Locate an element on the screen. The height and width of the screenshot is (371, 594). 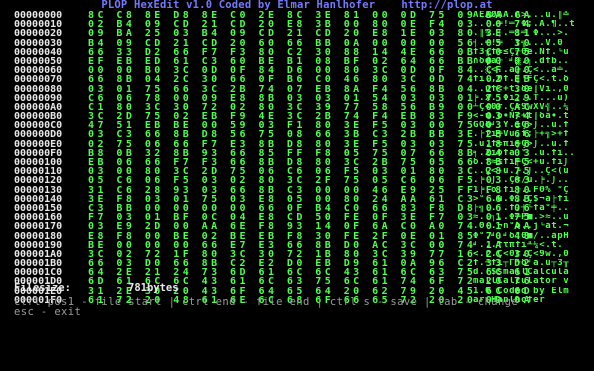
help-line-exit: esc - exit is located at coordinates (48, 312).